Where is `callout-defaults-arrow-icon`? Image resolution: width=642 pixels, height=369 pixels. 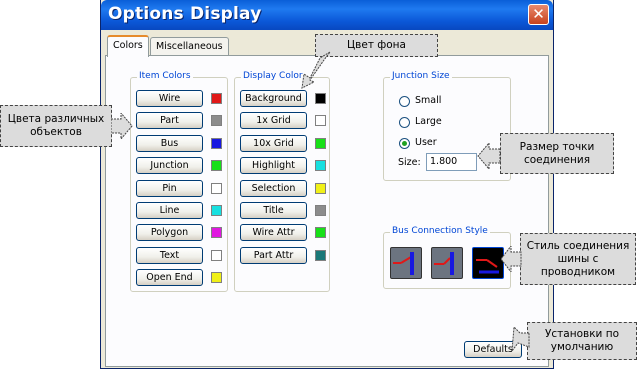 callout-defaults-arrow-icon is located at coordinates (520, 339).